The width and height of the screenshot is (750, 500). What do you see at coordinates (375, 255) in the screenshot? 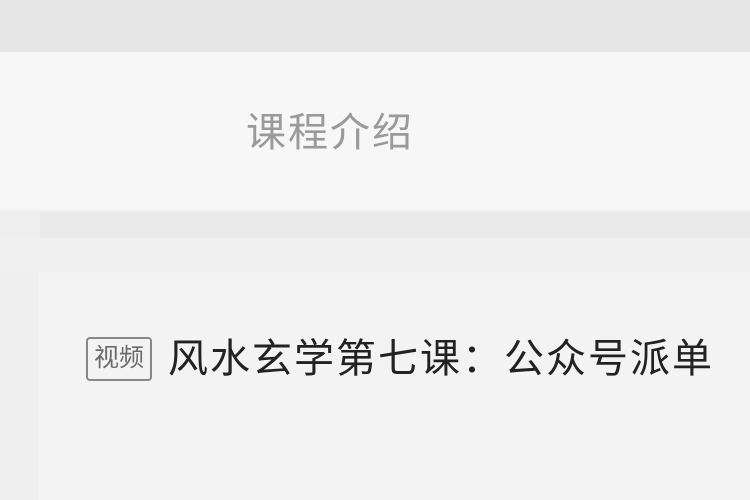
I see `divider-band-lower` at bounding box center [375, 255].